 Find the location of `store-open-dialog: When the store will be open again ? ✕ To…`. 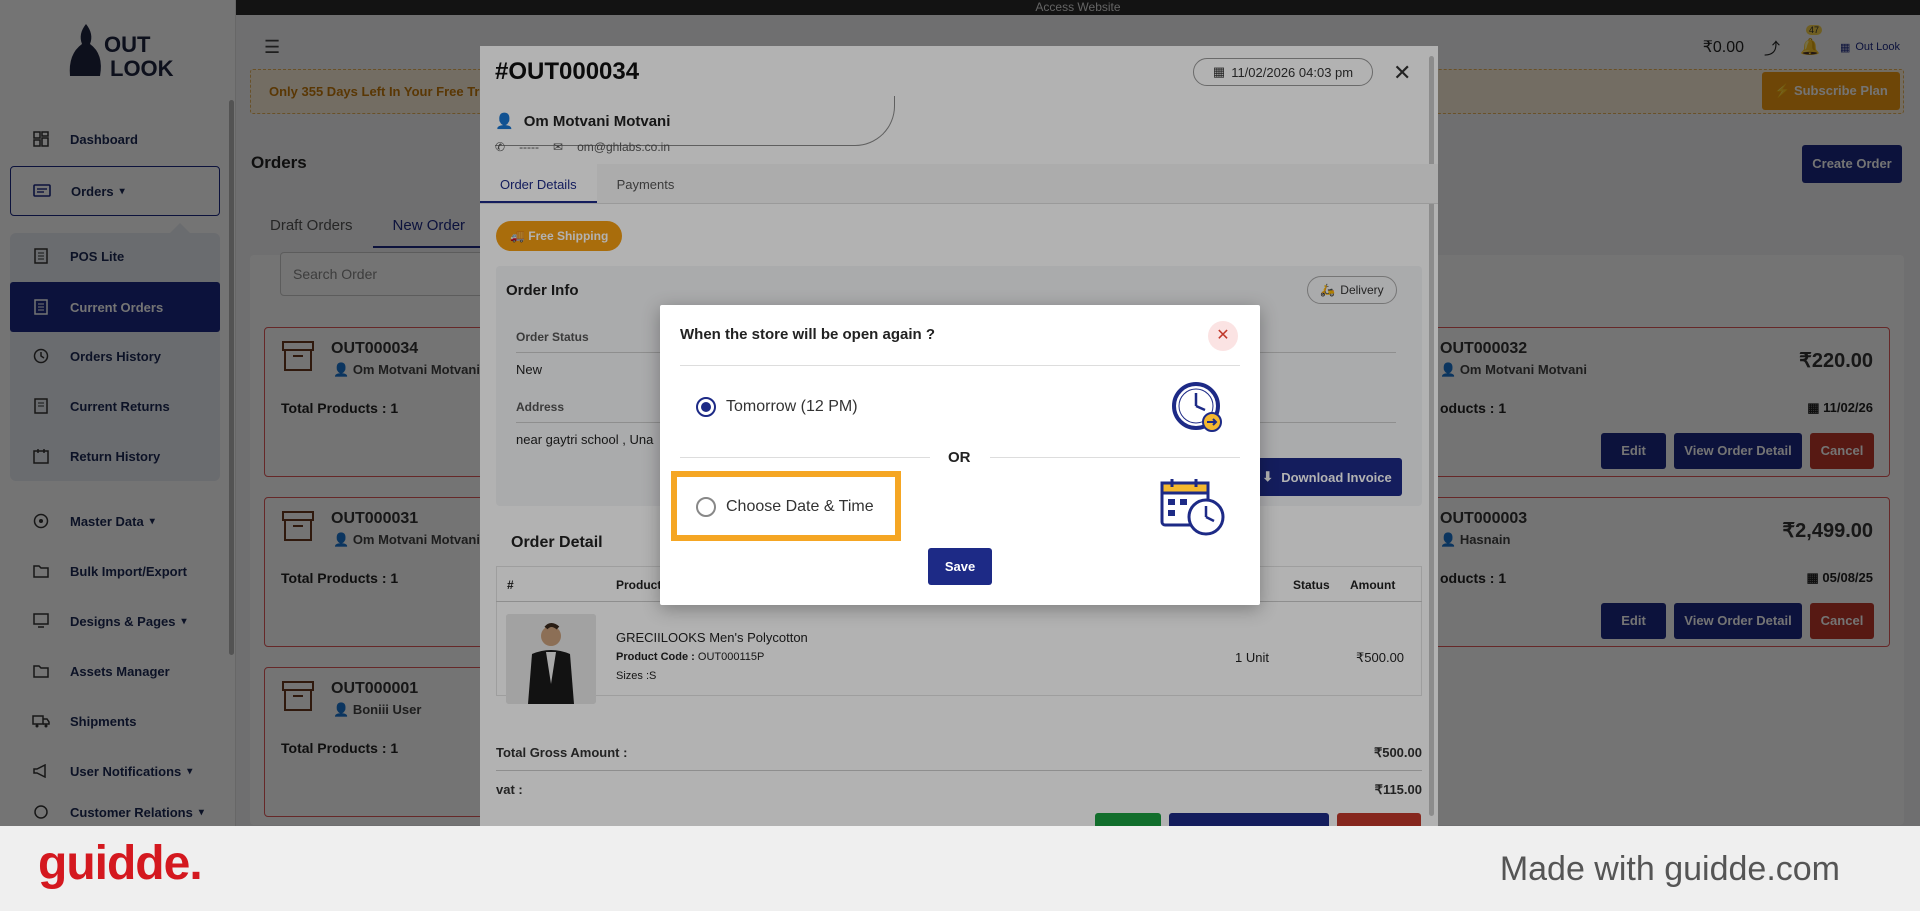

store-open-dialog: When the store will be open again ? ✕ To… is located at coordinates (960, 455).